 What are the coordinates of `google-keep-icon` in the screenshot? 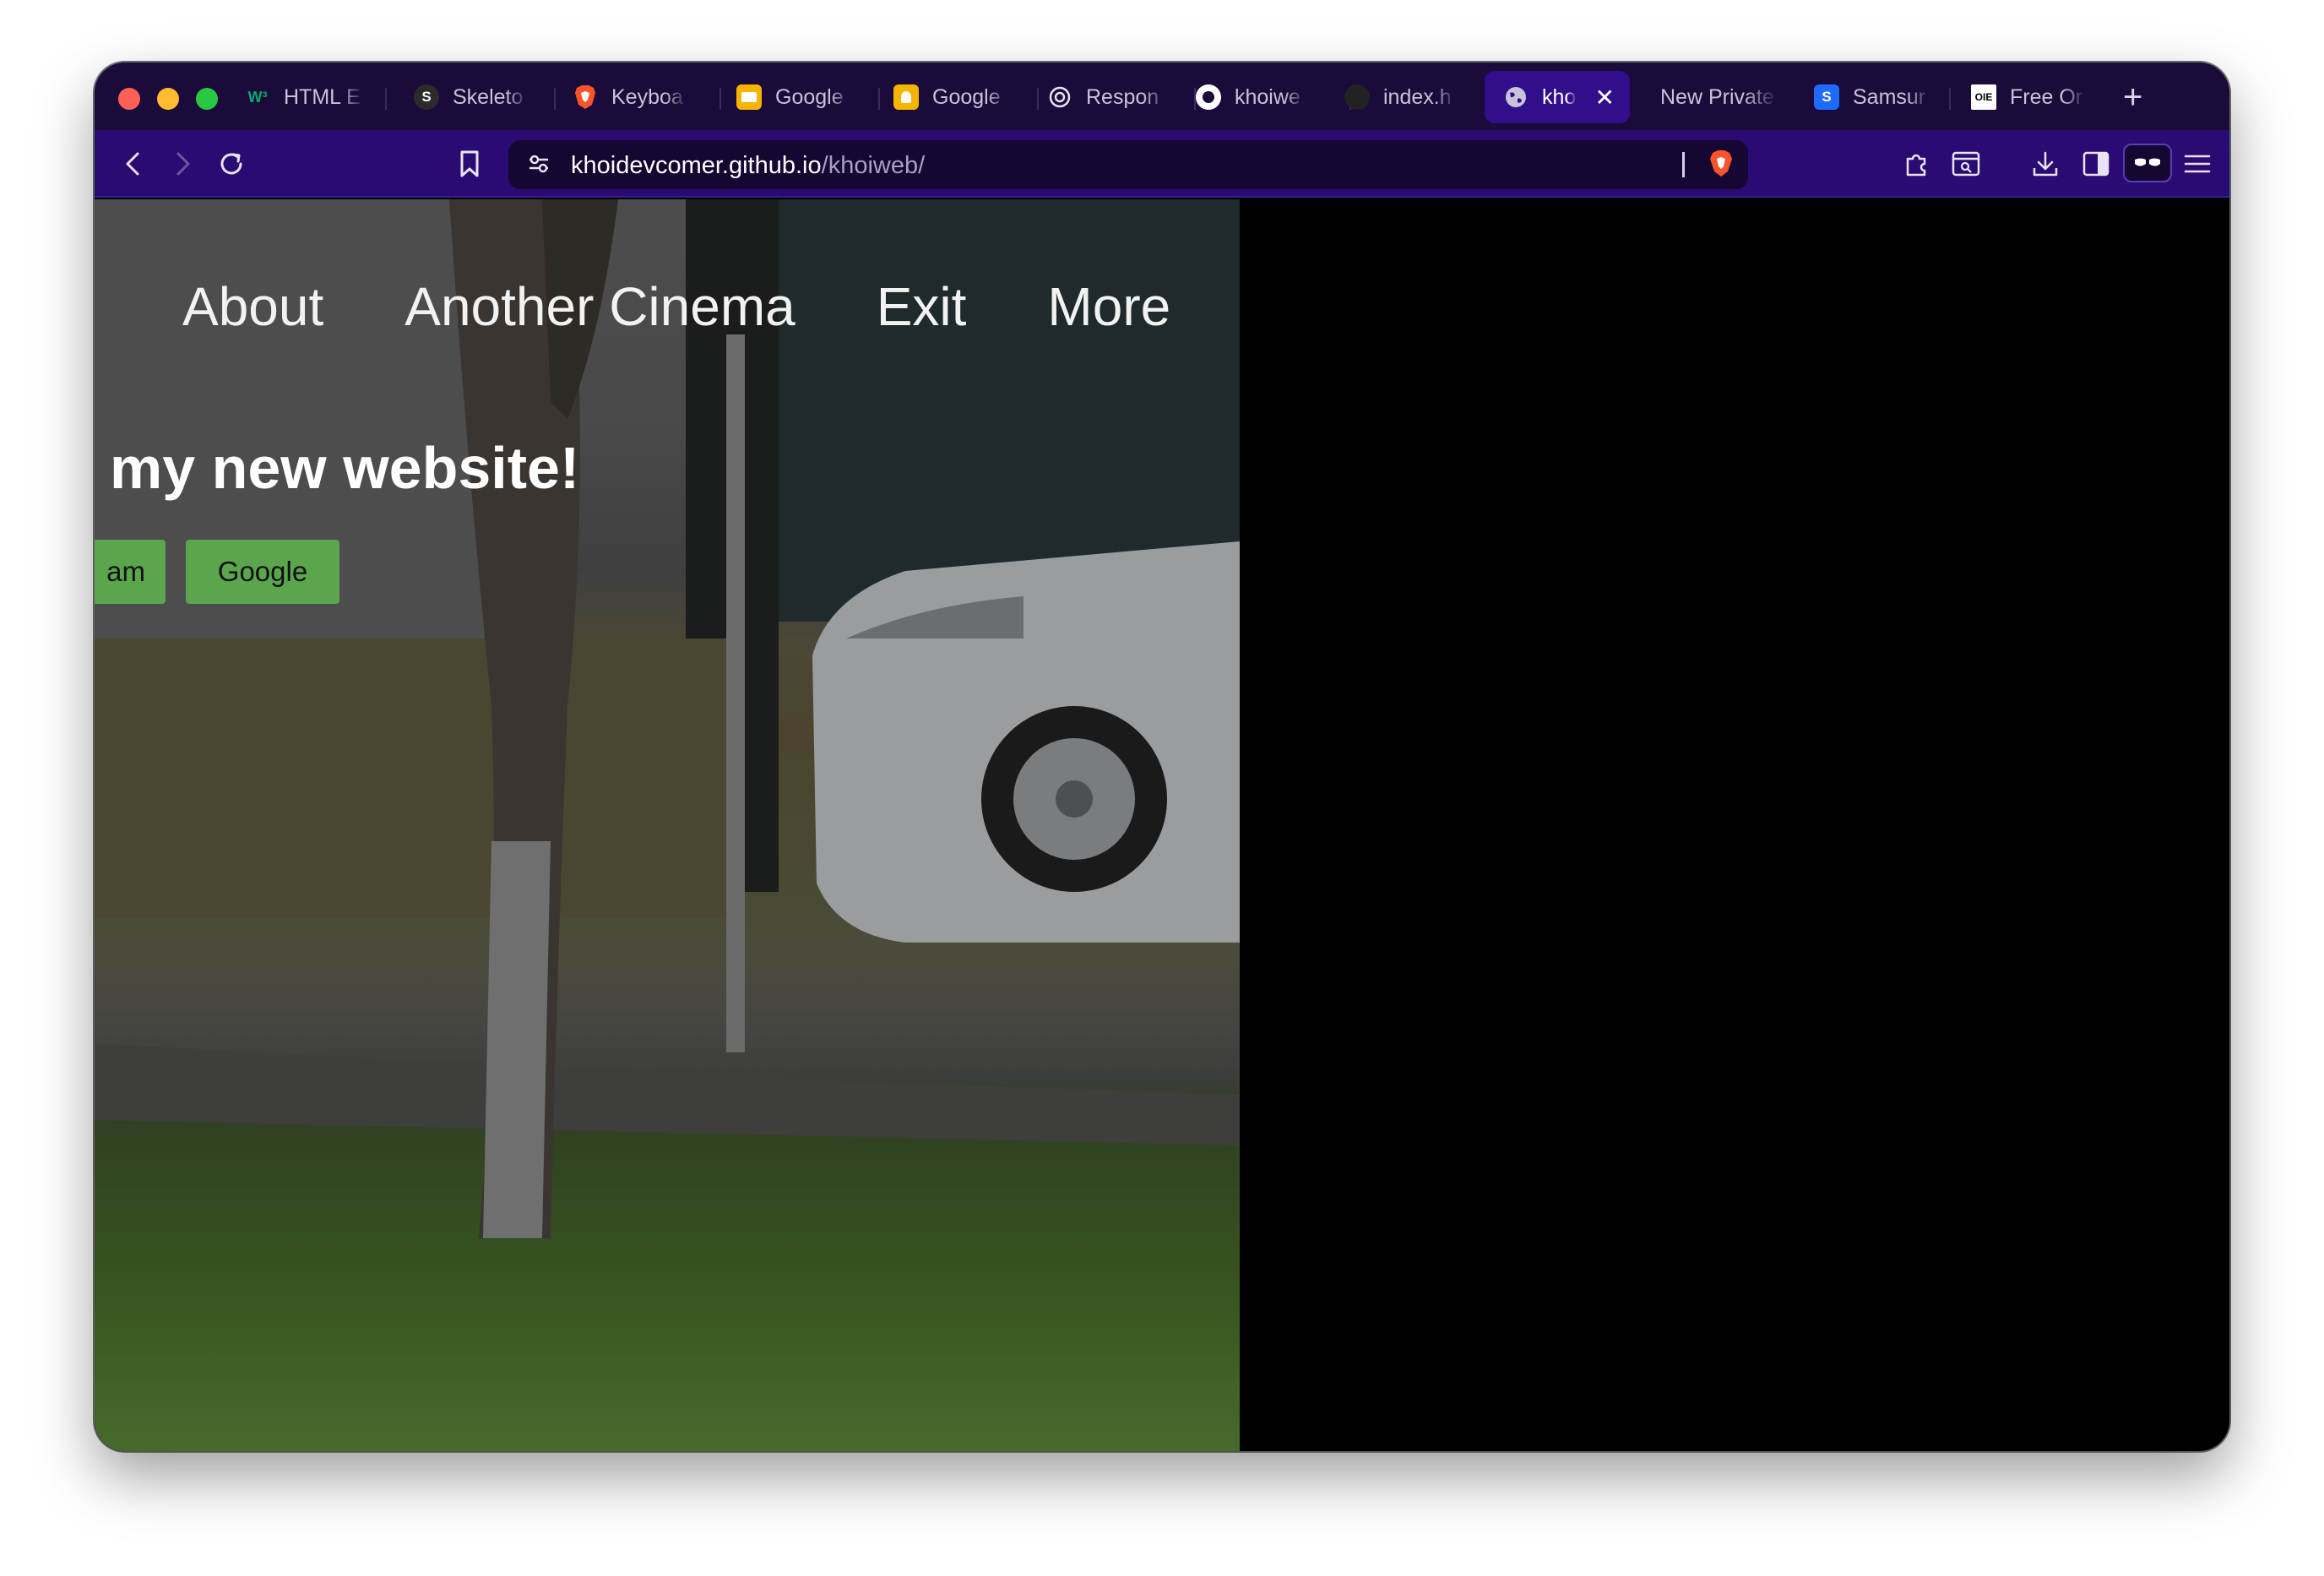 It's located at (906, 97).